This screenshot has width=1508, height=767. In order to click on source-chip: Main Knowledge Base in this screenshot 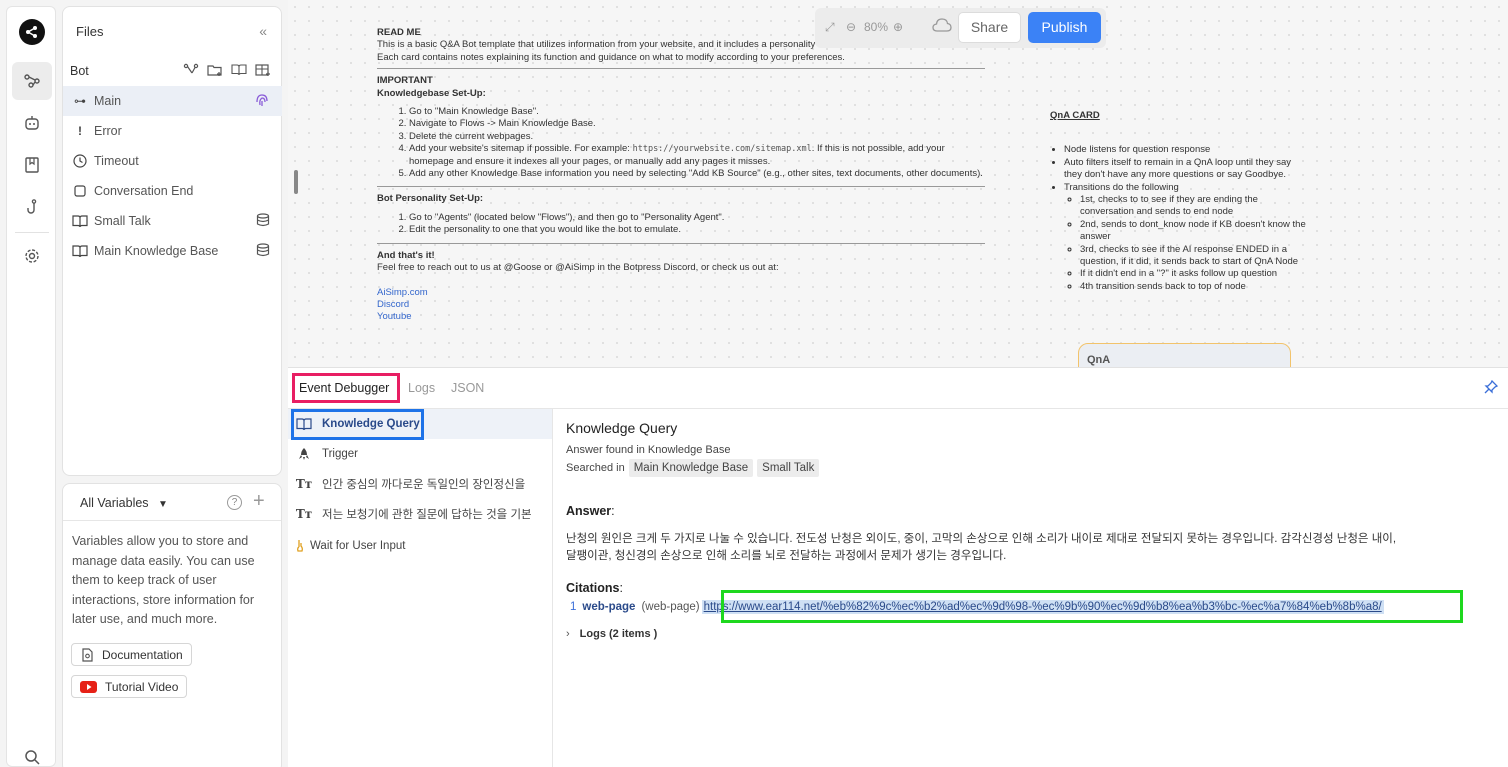, I will do `click(691, 468)`.